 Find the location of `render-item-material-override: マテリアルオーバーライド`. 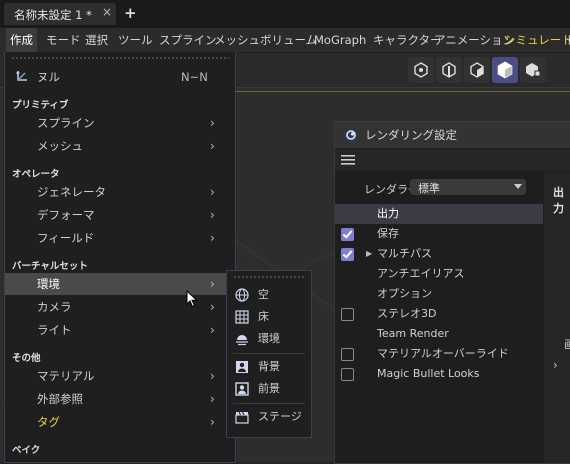

render-item-material-override: マテリアルオーバーライド is located at coordinates (439, 354).